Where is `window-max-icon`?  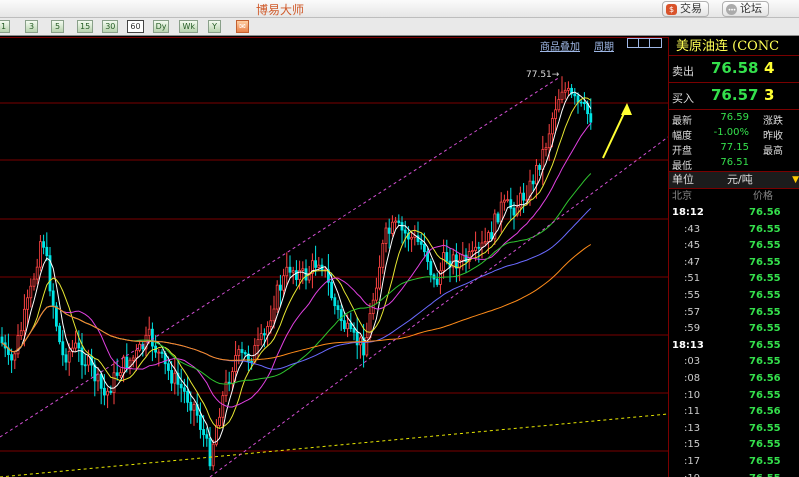 window-max-icon is located at coordinates (644, 43).